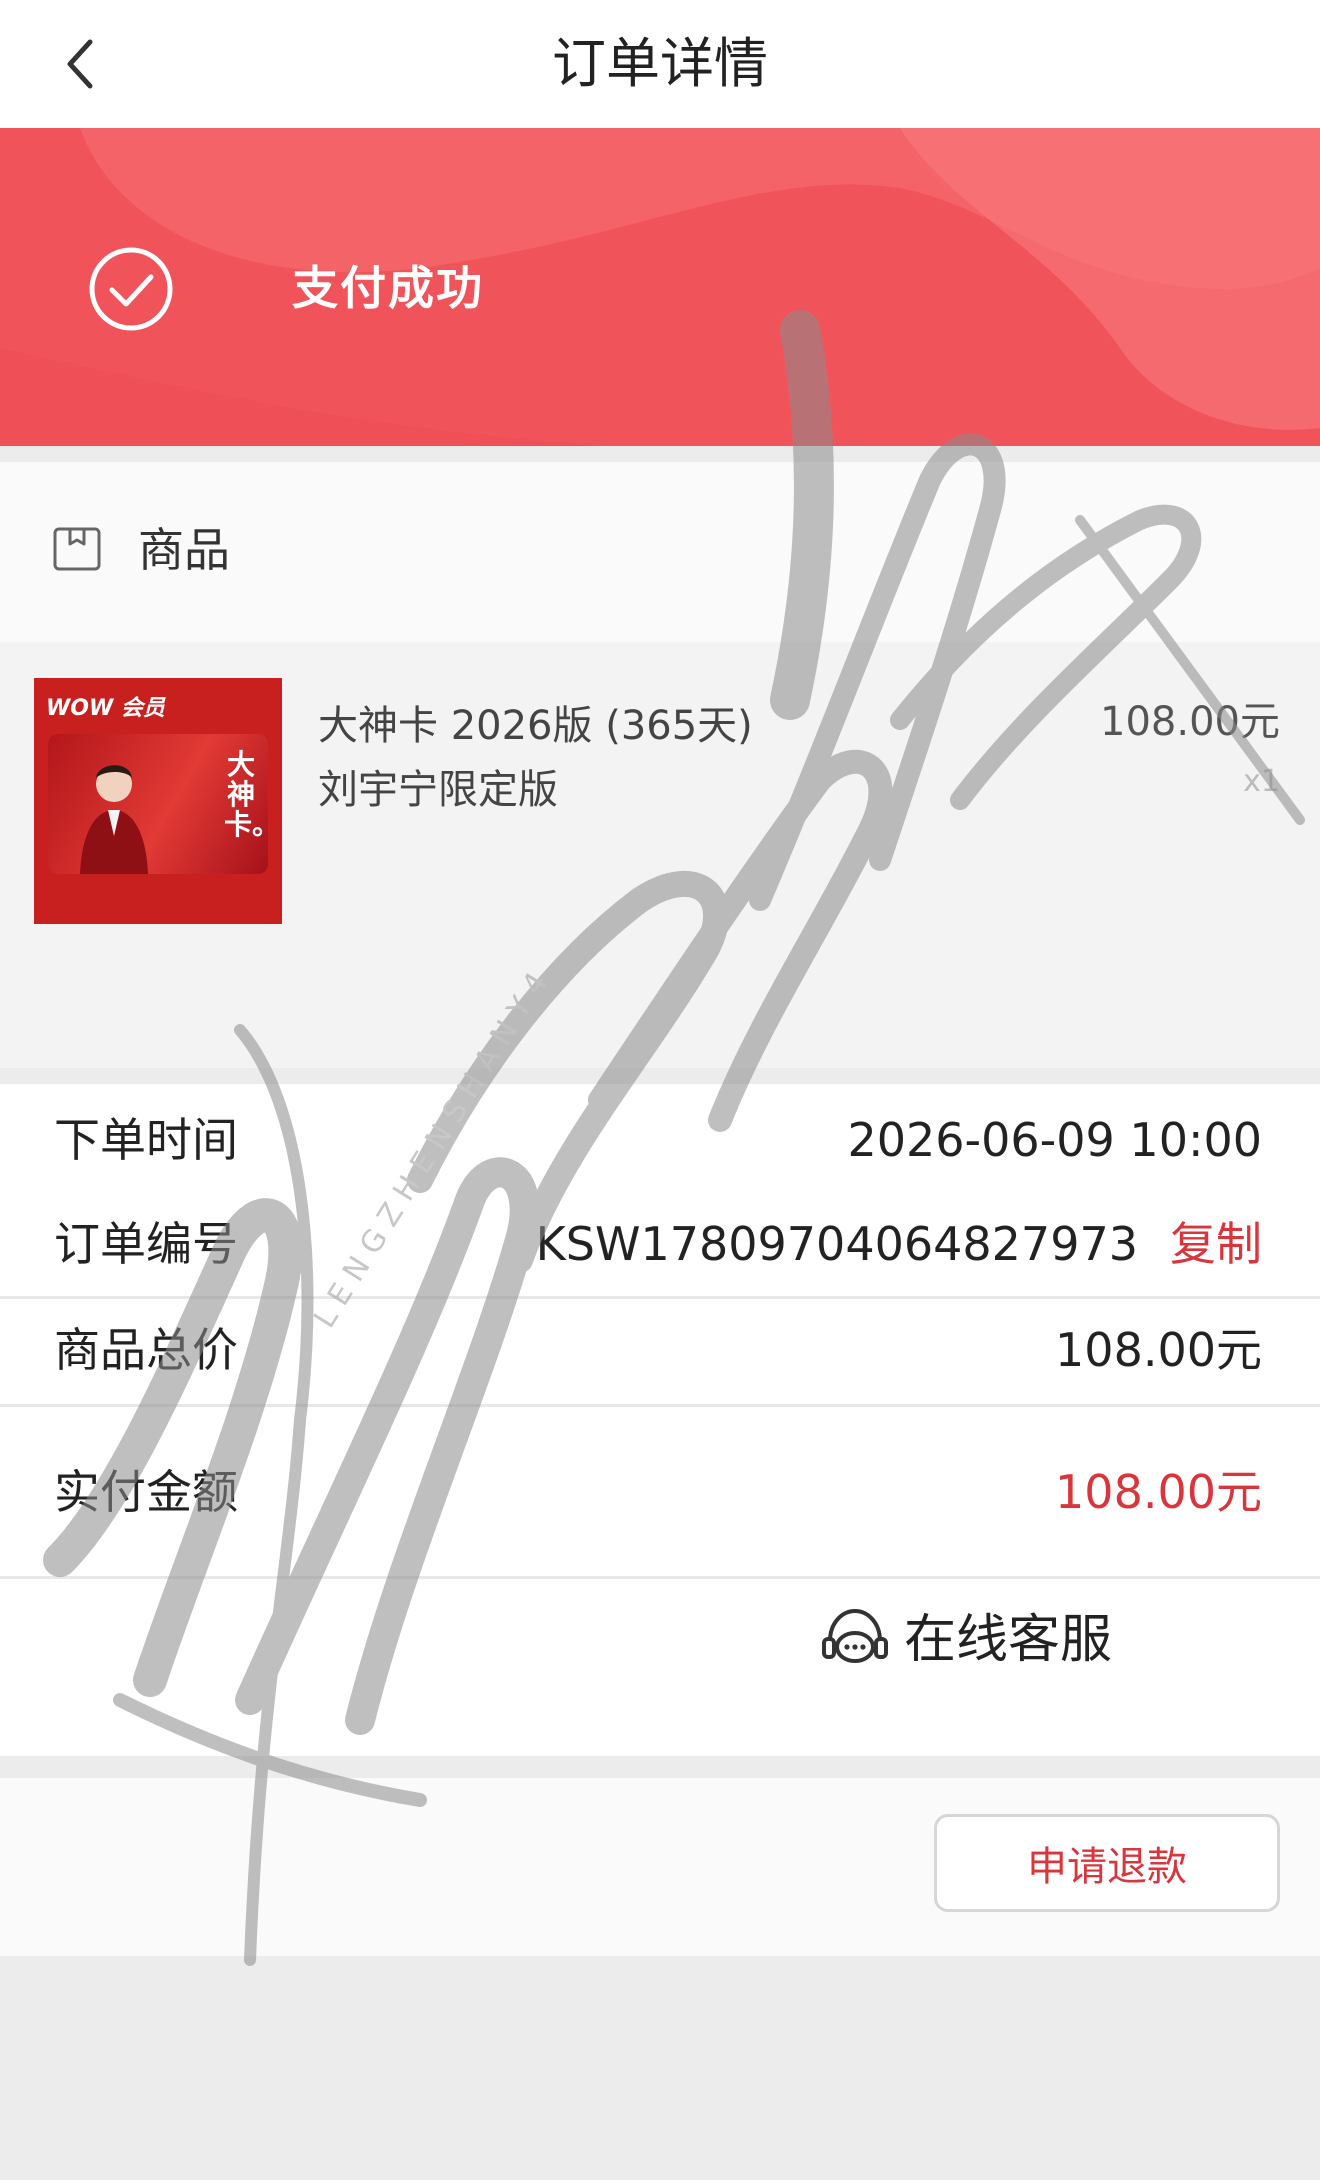 This screenshot has height=2180, width=1320. Describe the element at coordinates (836, 1244) in the screenshot. I see `order-number-value: KSW17809704064827973` at that location.